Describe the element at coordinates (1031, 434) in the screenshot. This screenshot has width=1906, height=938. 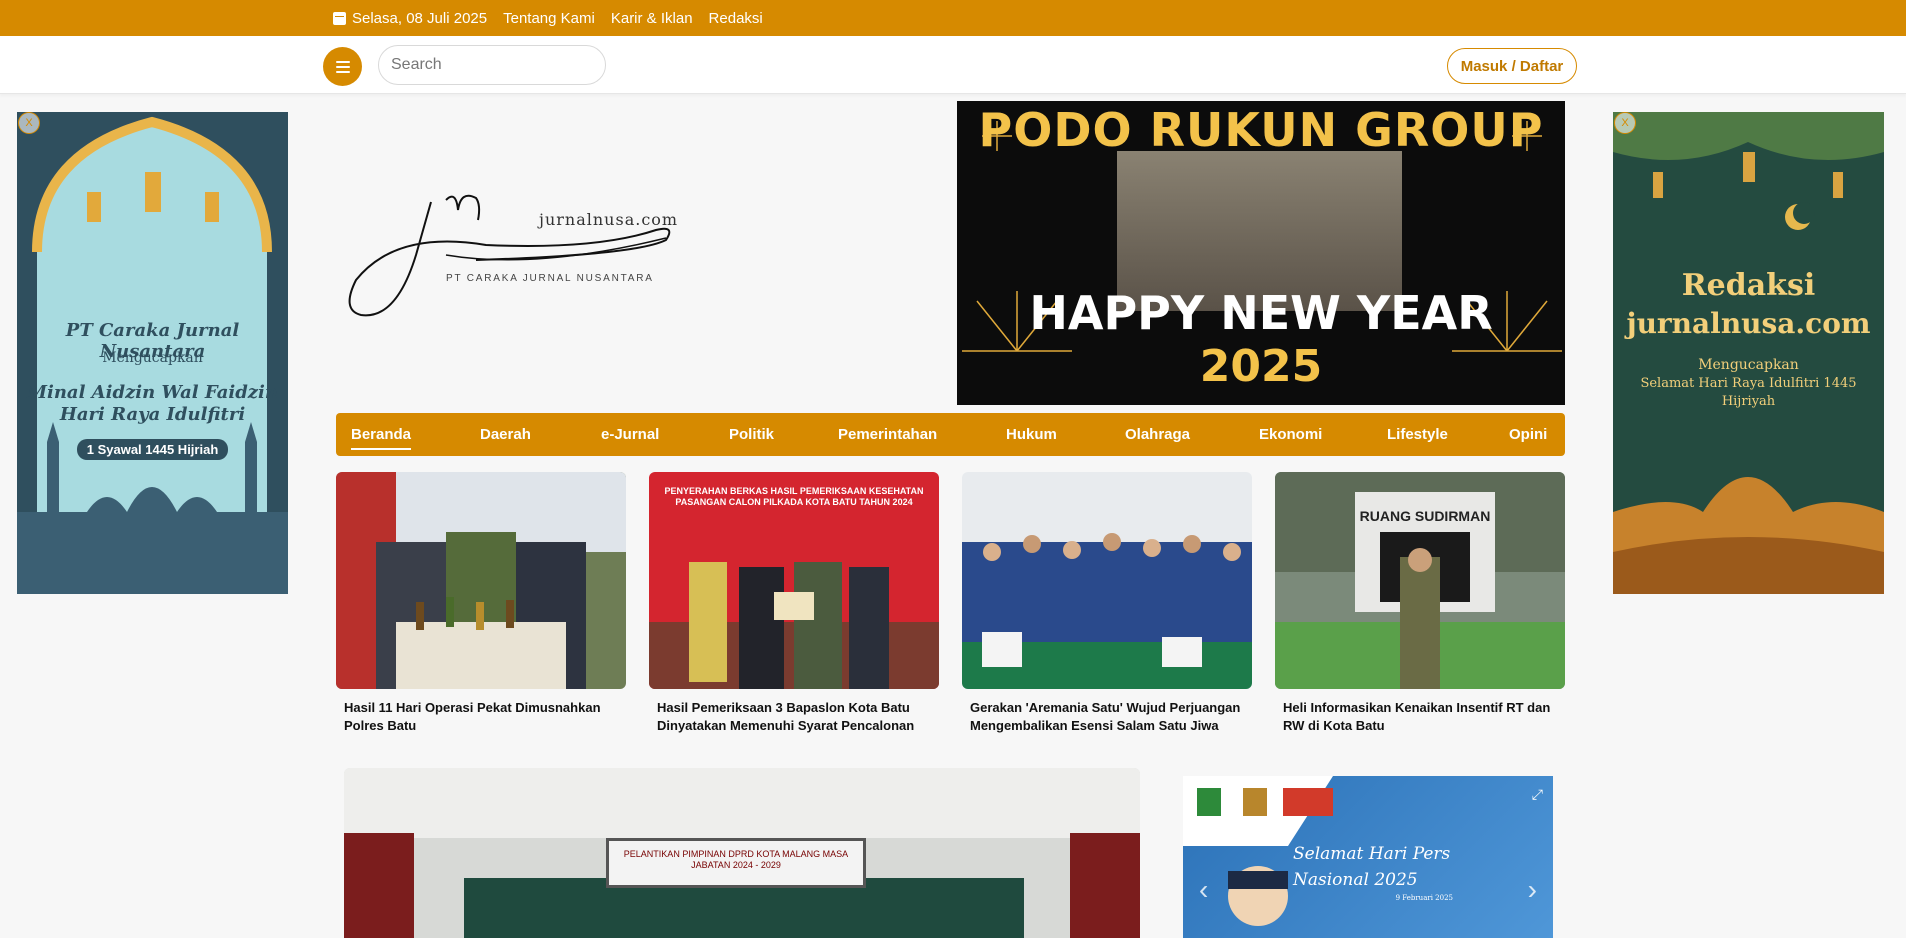
I see `nav-item-hukum: Hukum` at that location.